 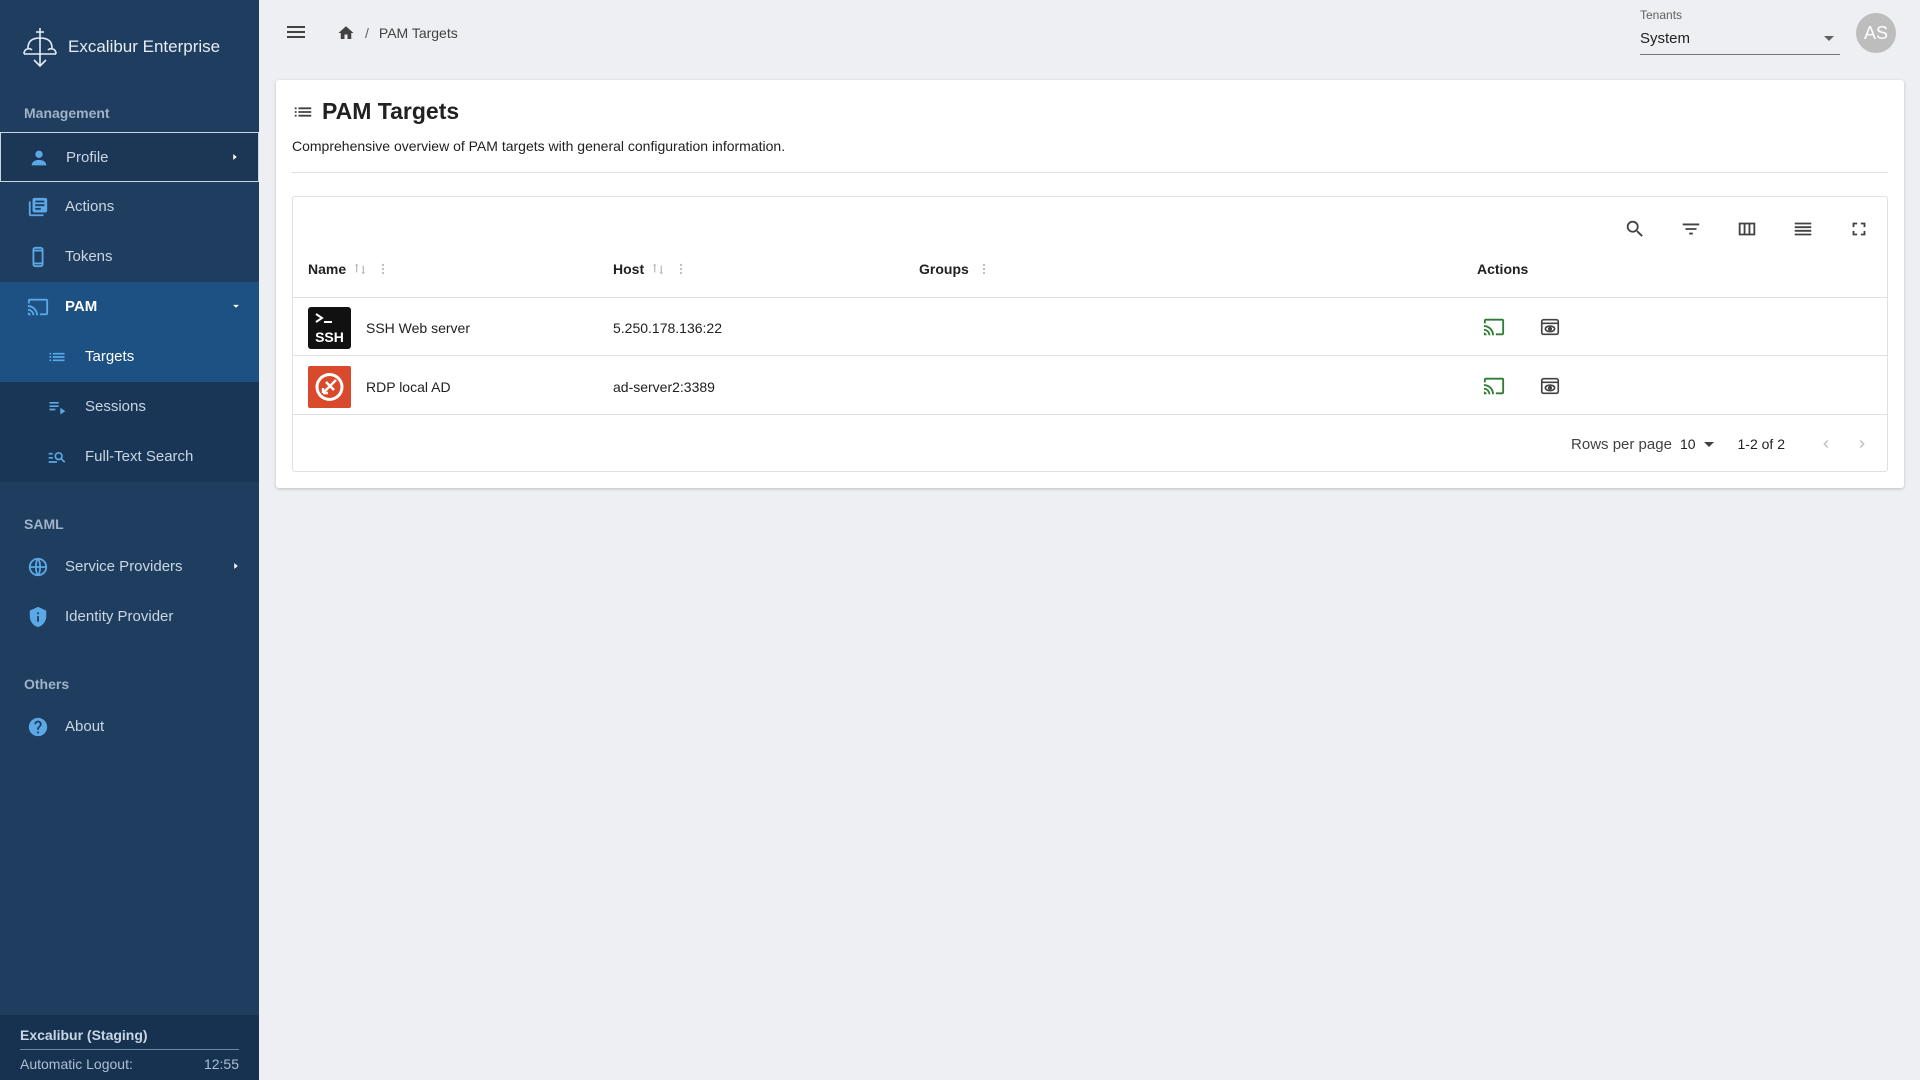 I want to click on breadcrumb-current: PAM Targets, so click(x=418, y=33).